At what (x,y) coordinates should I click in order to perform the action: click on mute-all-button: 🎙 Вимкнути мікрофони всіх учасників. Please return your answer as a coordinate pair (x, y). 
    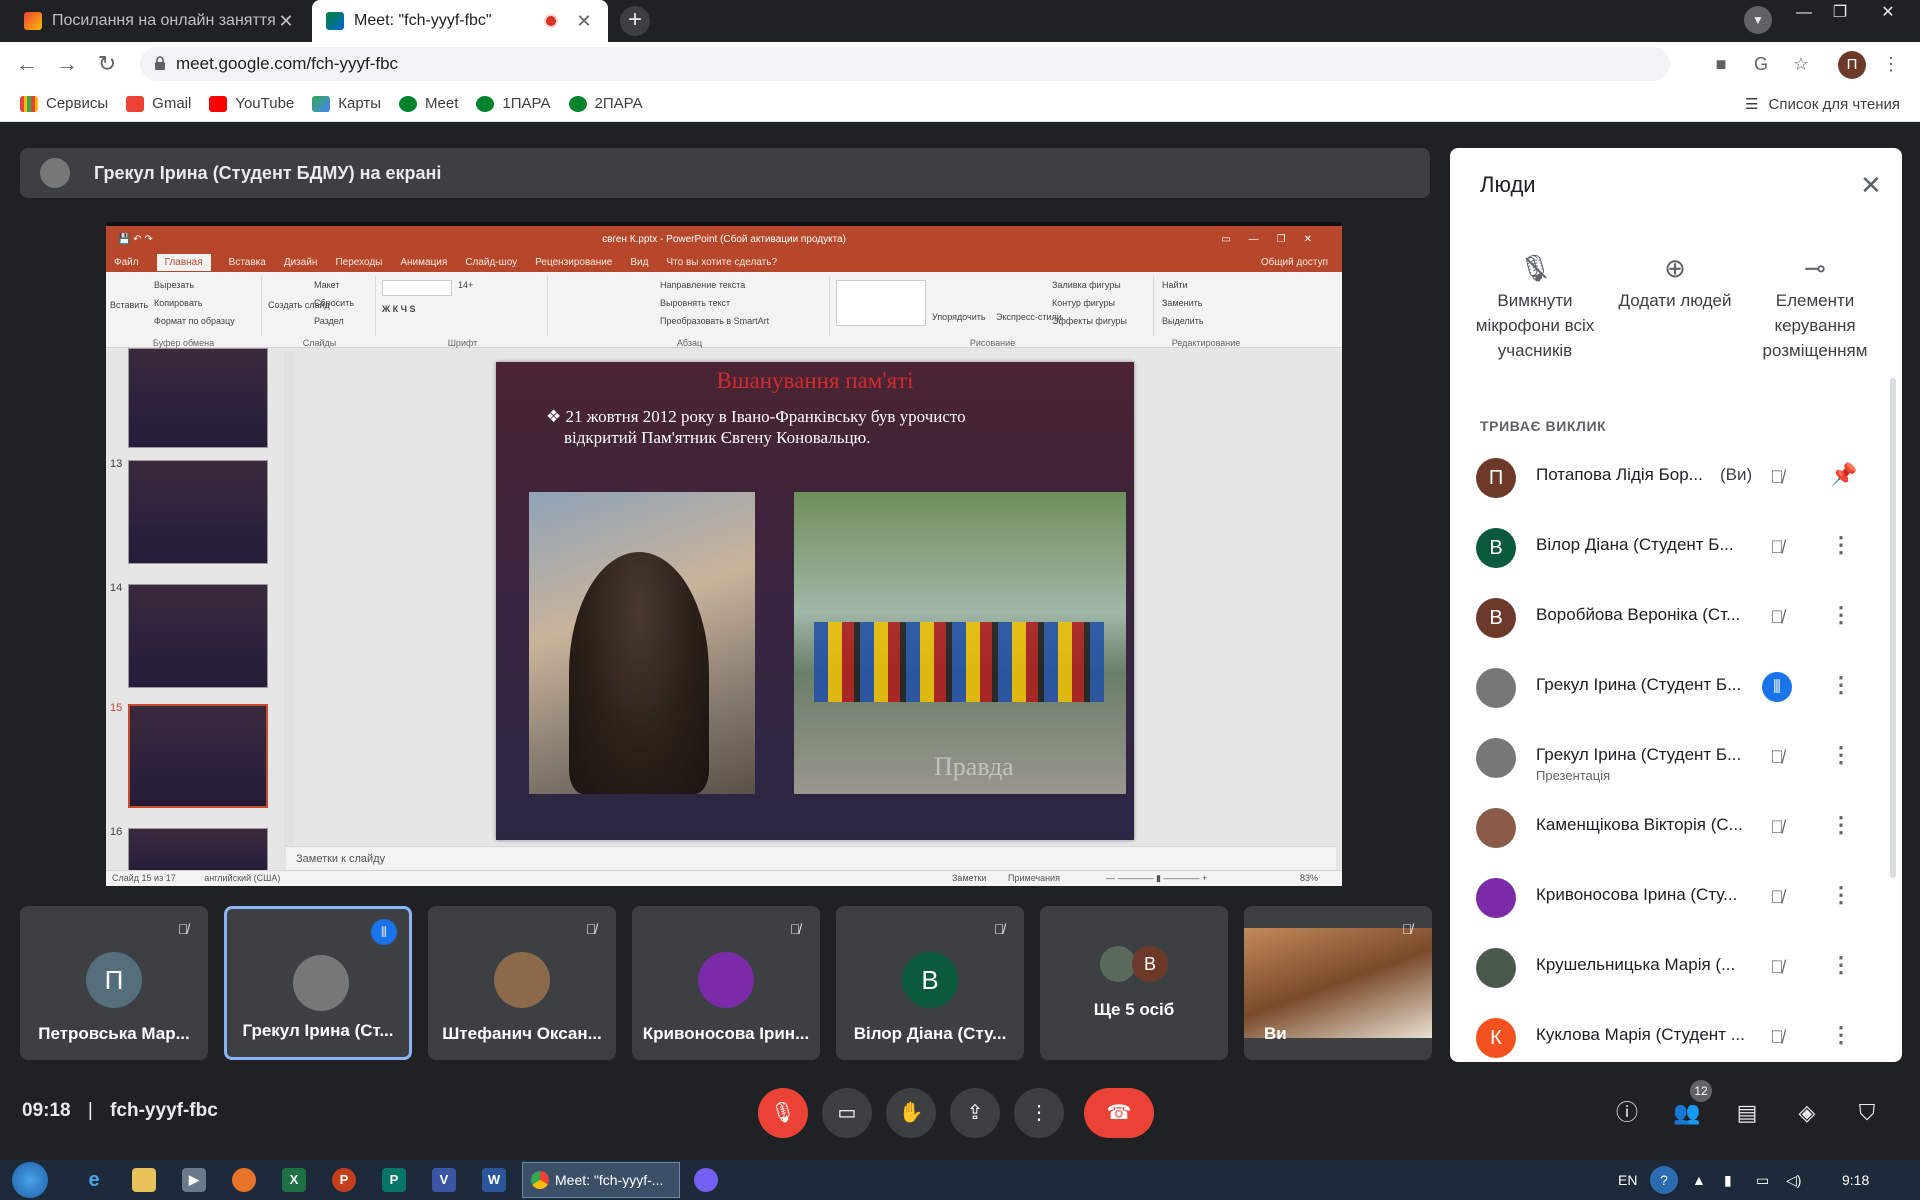
    Looking at the image, I should click on (1535, 305).